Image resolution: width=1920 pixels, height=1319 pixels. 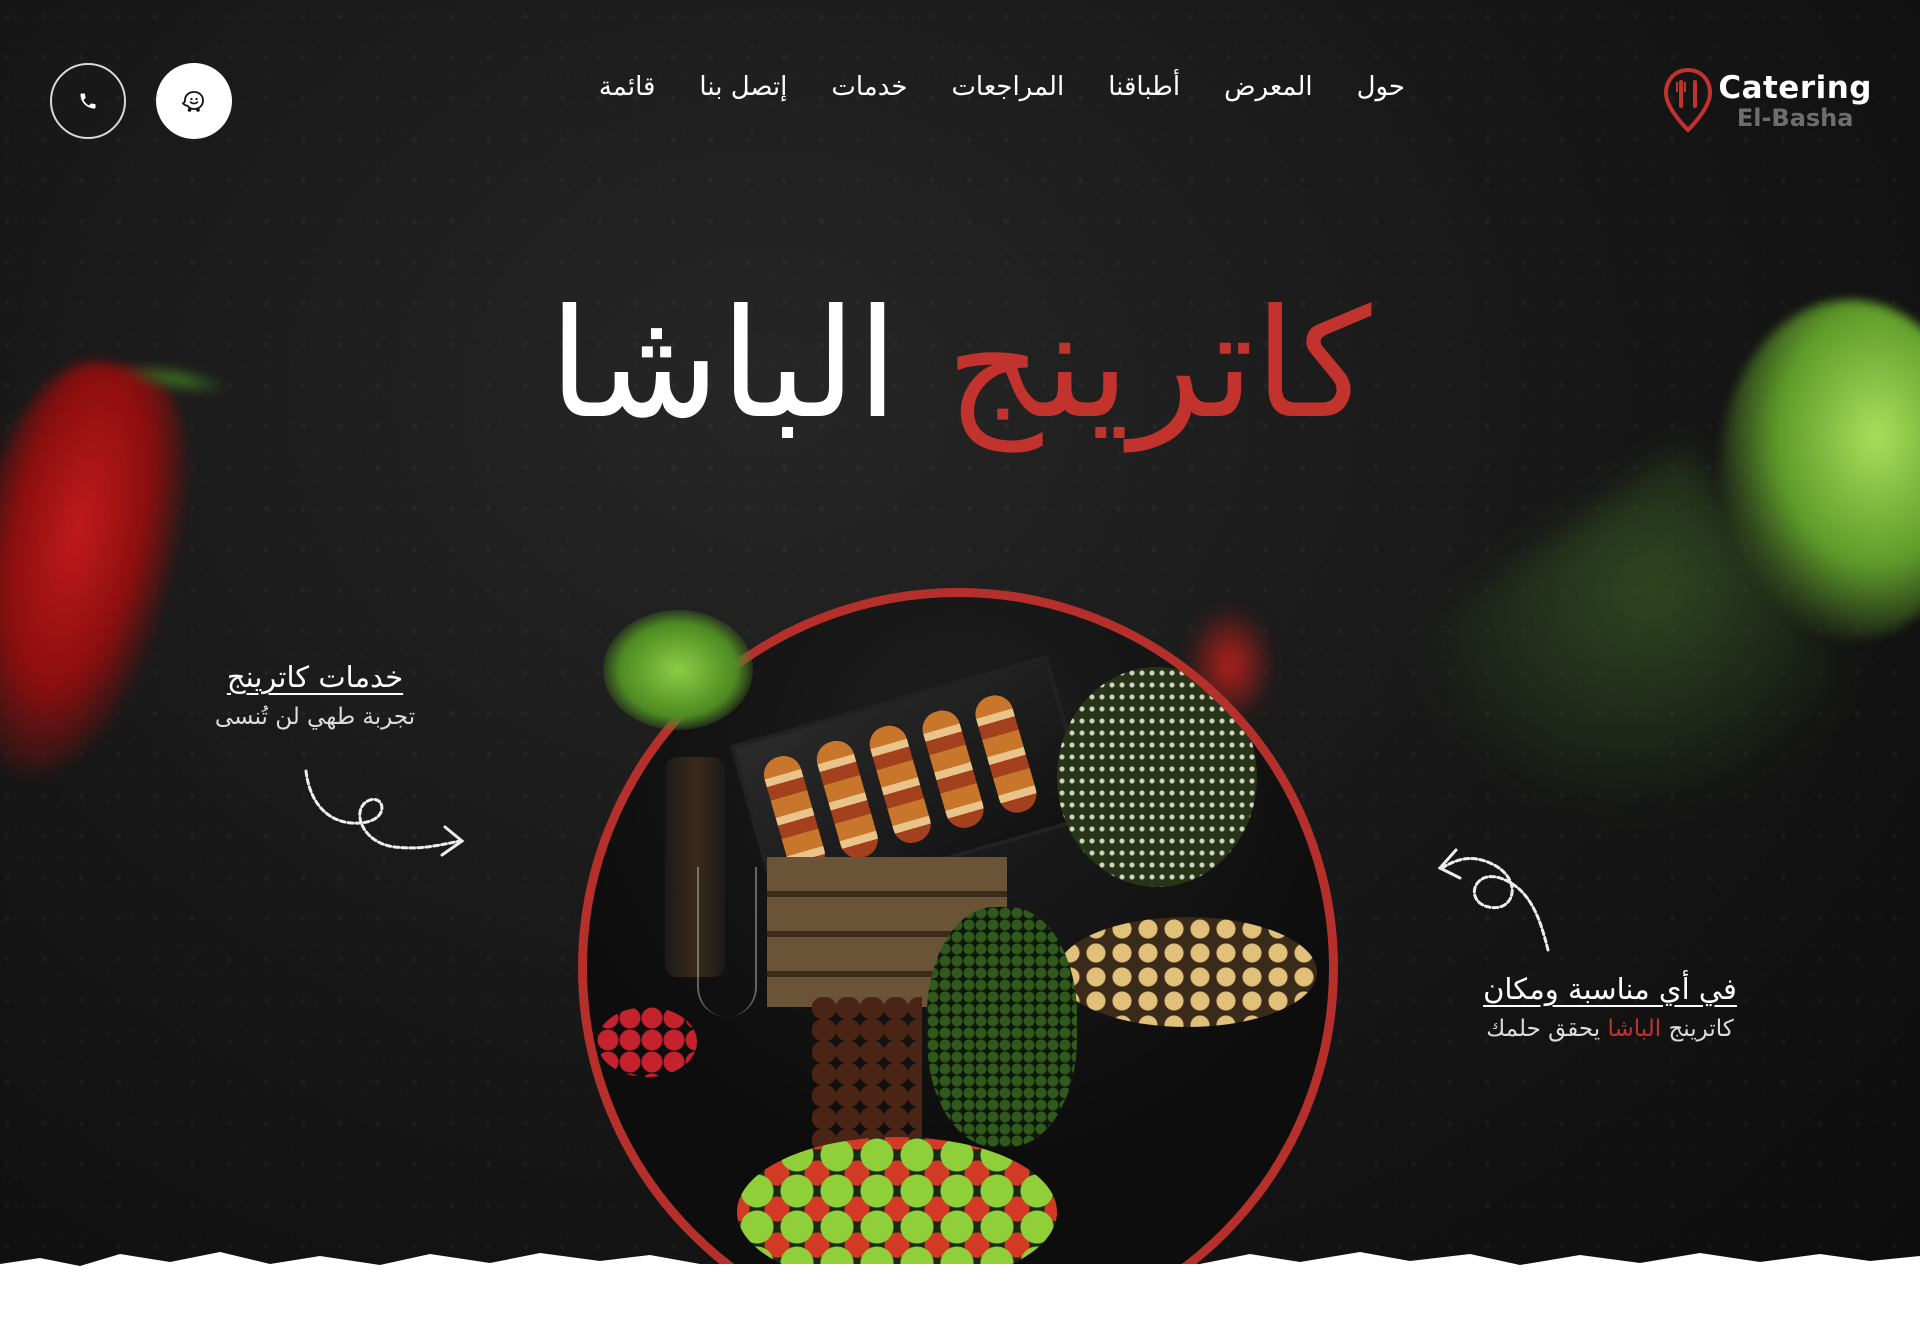 I want to click on nav-item-about: حول, so click(x=1381, y=87).